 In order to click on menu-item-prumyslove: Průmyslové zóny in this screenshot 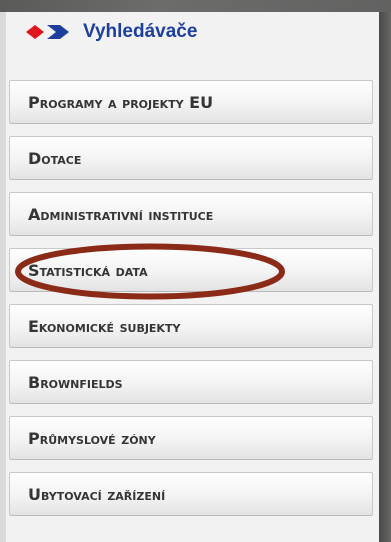, I will do `click(191, 438)`.